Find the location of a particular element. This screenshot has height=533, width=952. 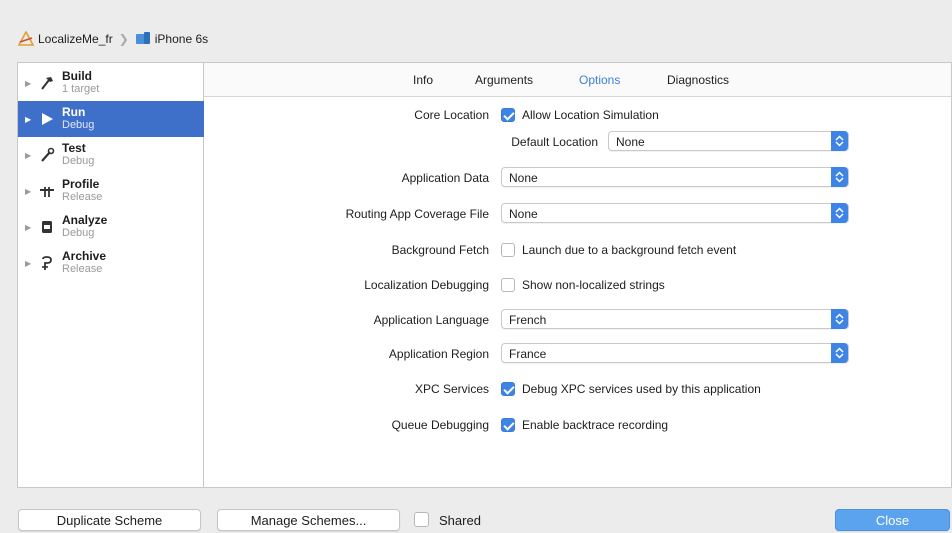

application-language-value: French is located at coordinates (528, 320).